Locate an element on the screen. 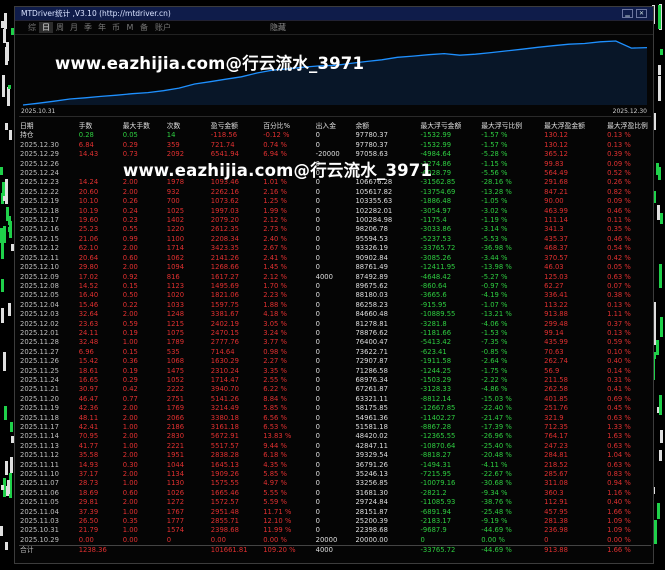 This screenshot has width=665, height=570. cell-deposit: 4000 is located at coordinates (334, 550).